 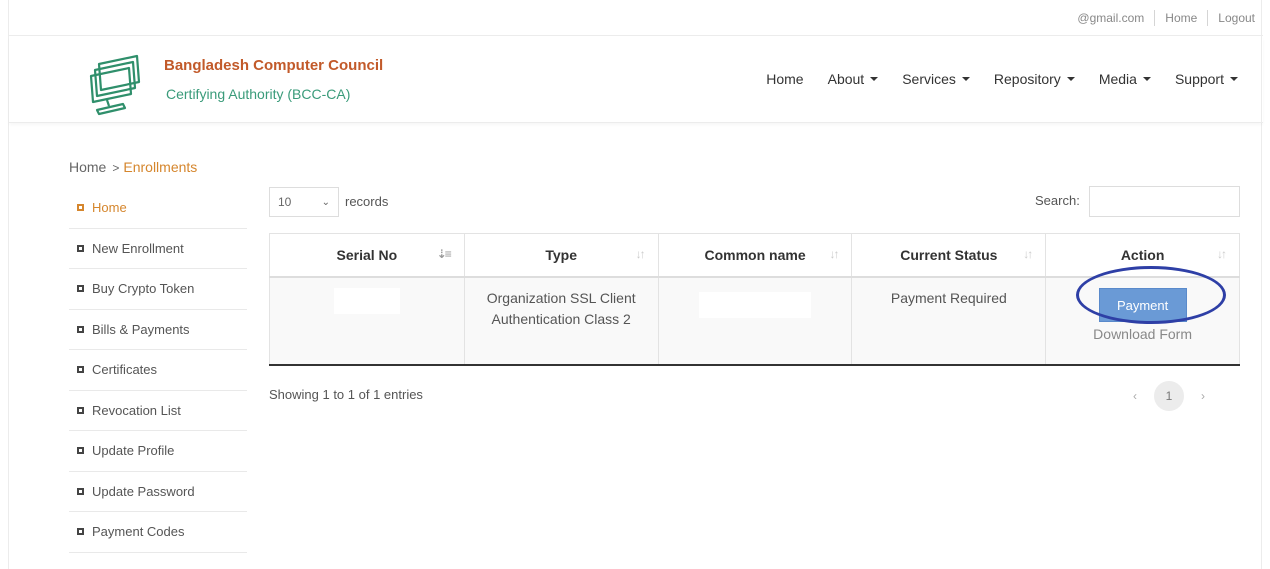 What do you see at coordinates (1057, 200) in the screenshot?
I see `search-label: Search:` at bounding box center [1057, 200].